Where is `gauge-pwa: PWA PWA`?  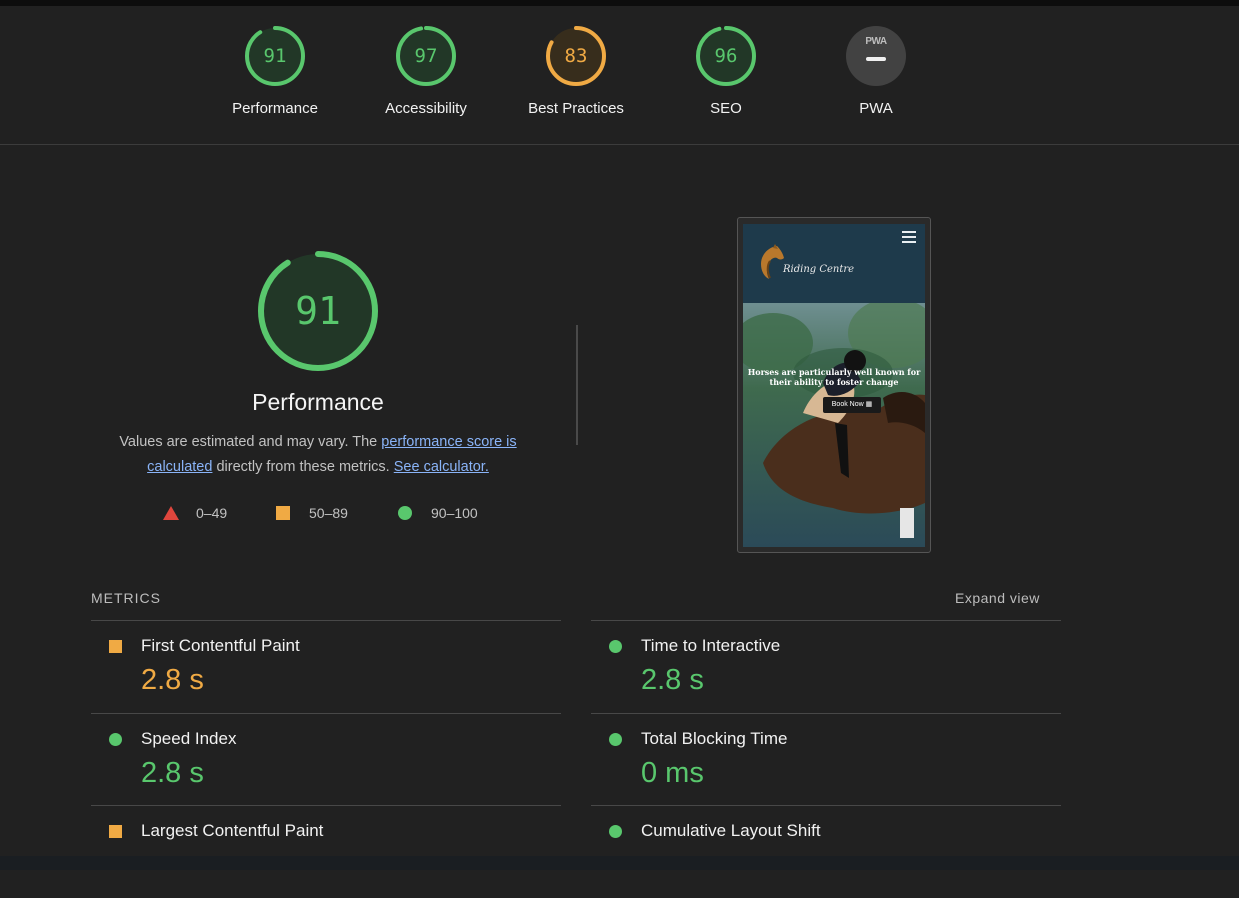 gauge-pwa: PWA PWA is located at coordinates (876, 70).